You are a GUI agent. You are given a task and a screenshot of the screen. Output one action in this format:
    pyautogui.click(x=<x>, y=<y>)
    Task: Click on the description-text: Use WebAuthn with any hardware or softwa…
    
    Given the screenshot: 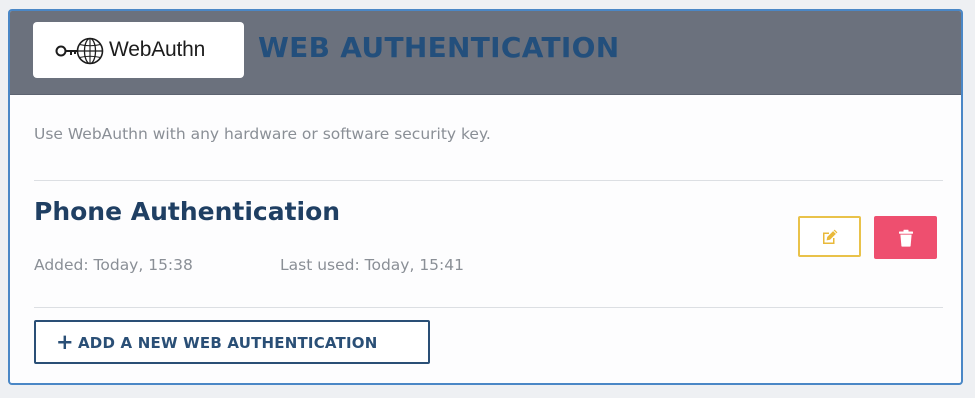 What is the action you would take?
    pyautogui.click(x=262, y=134)
    